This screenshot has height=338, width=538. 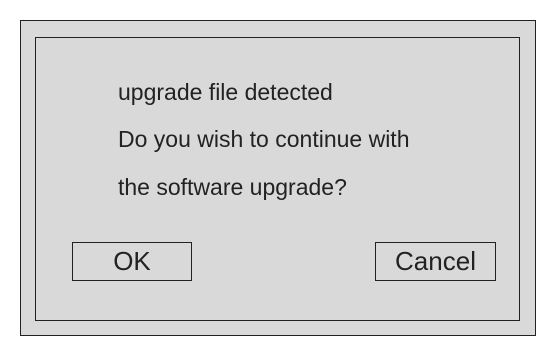 What do you see at coordinates (264, 139) in the screenshot?
I see `dialog-message-line-2: Do you wish to continue with` at bounding box center [264, 139].